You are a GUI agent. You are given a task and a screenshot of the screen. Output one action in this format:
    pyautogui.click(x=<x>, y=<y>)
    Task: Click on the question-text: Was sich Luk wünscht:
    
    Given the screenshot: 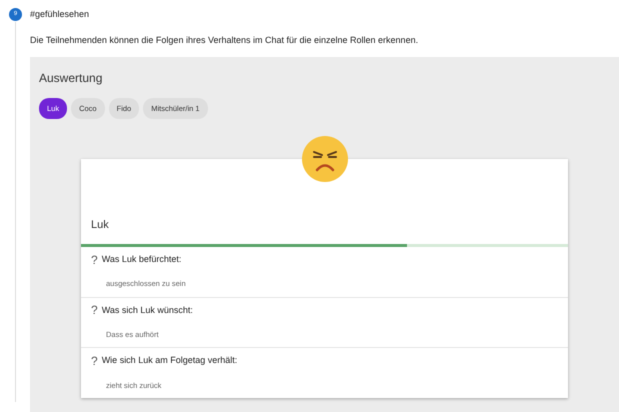 What is the action you would take?
    pyautogui.click(x=147, y=310)
    